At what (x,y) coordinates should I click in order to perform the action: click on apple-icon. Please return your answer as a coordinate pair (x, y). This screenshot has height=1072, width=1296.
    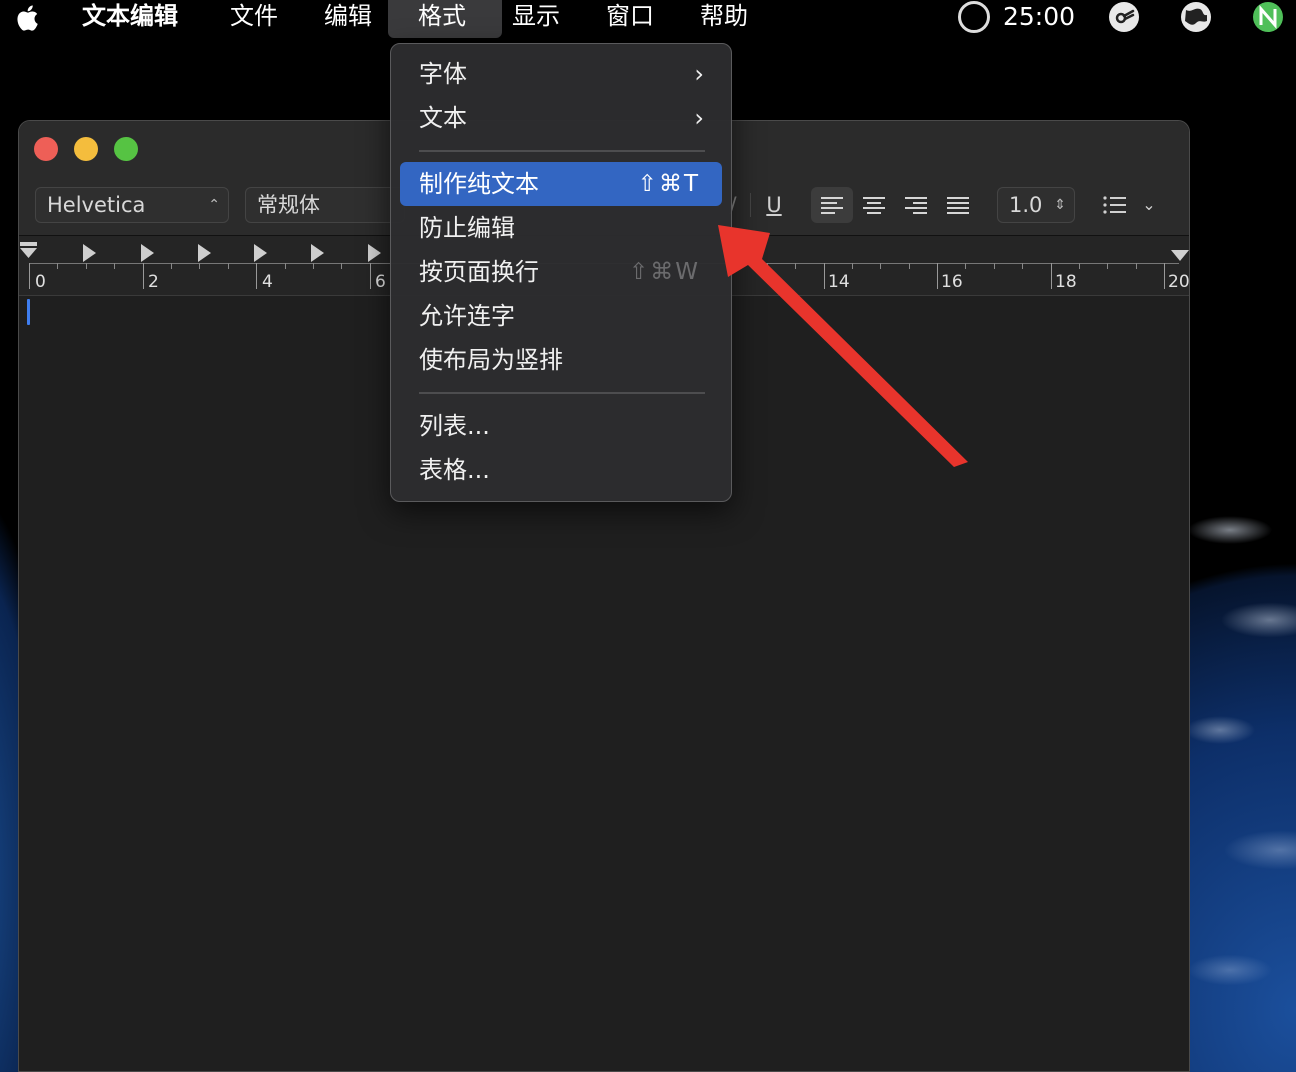
    Looking at the image, I should click on (28, 18).